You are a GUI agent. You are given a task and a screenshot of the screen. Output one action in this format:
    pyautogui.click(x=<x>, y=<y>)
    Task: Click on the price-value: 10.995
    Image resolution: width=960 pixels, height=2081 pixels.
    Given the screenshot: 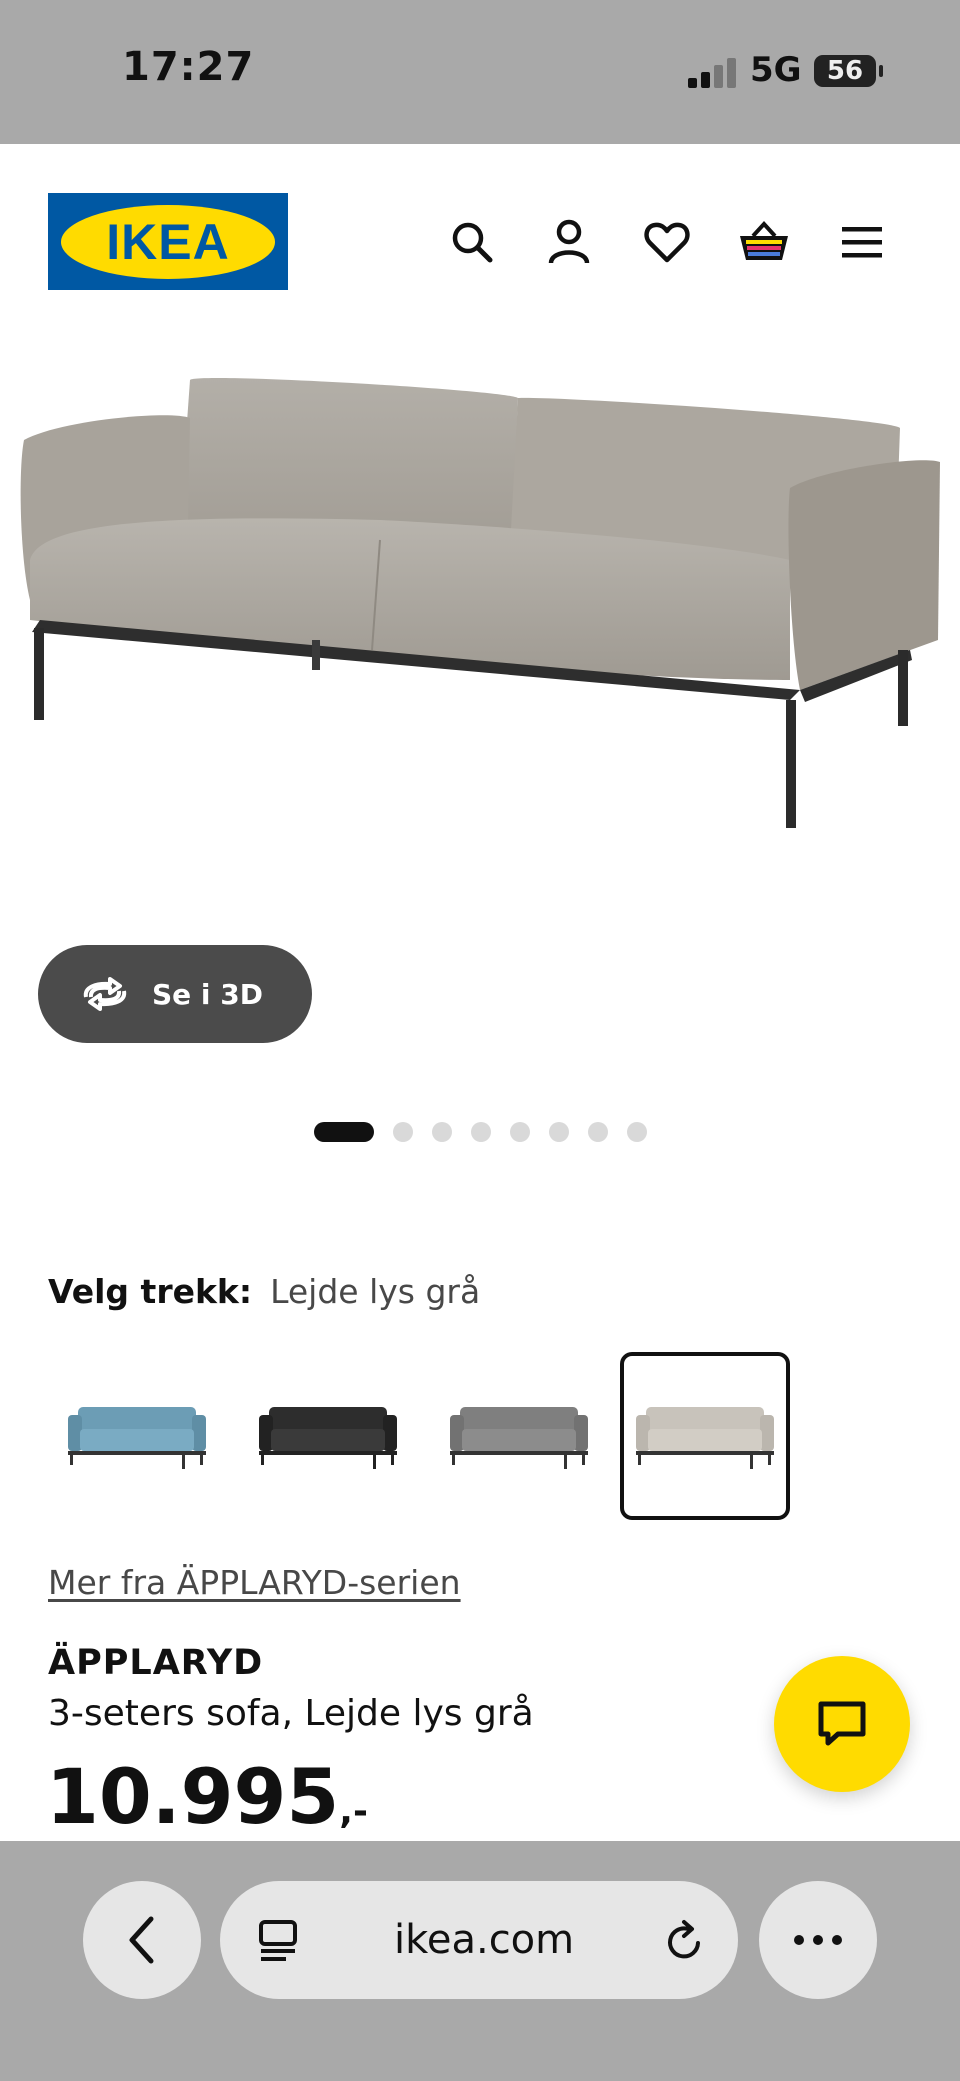 What is the action you would take?
    pyautogui.click(x=193, y=1796)
    